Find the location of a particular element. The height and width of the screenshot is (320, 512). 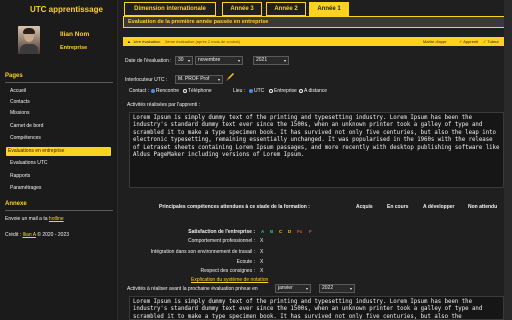

date-year-select: 2021 ▾ is located at coordinates (271, 60).